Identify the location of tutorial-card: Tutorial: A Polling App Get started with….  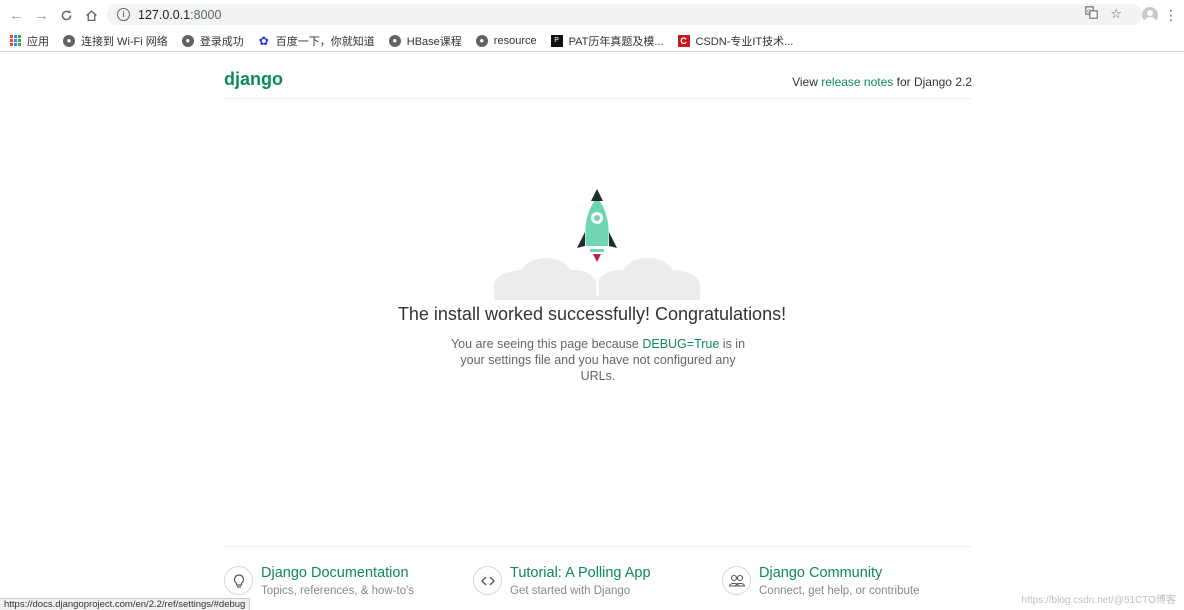
(562, 581).